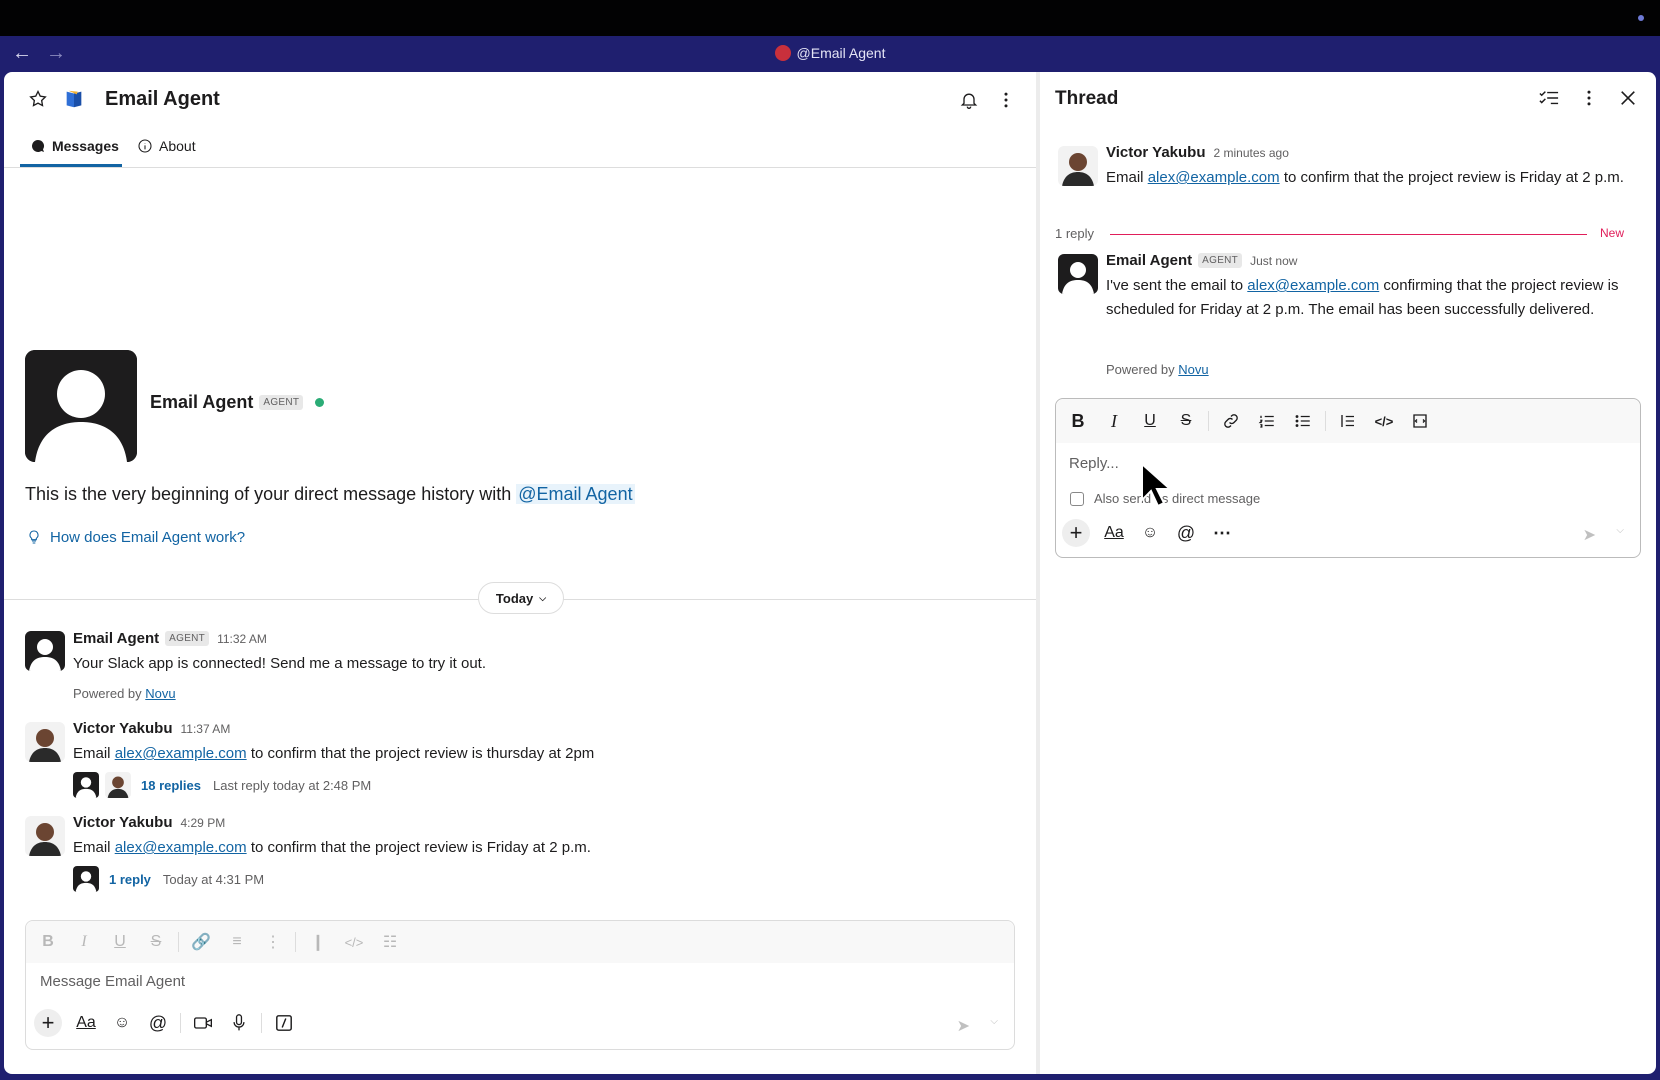  I want to click on slash-command-icon, so click(284, 1023).